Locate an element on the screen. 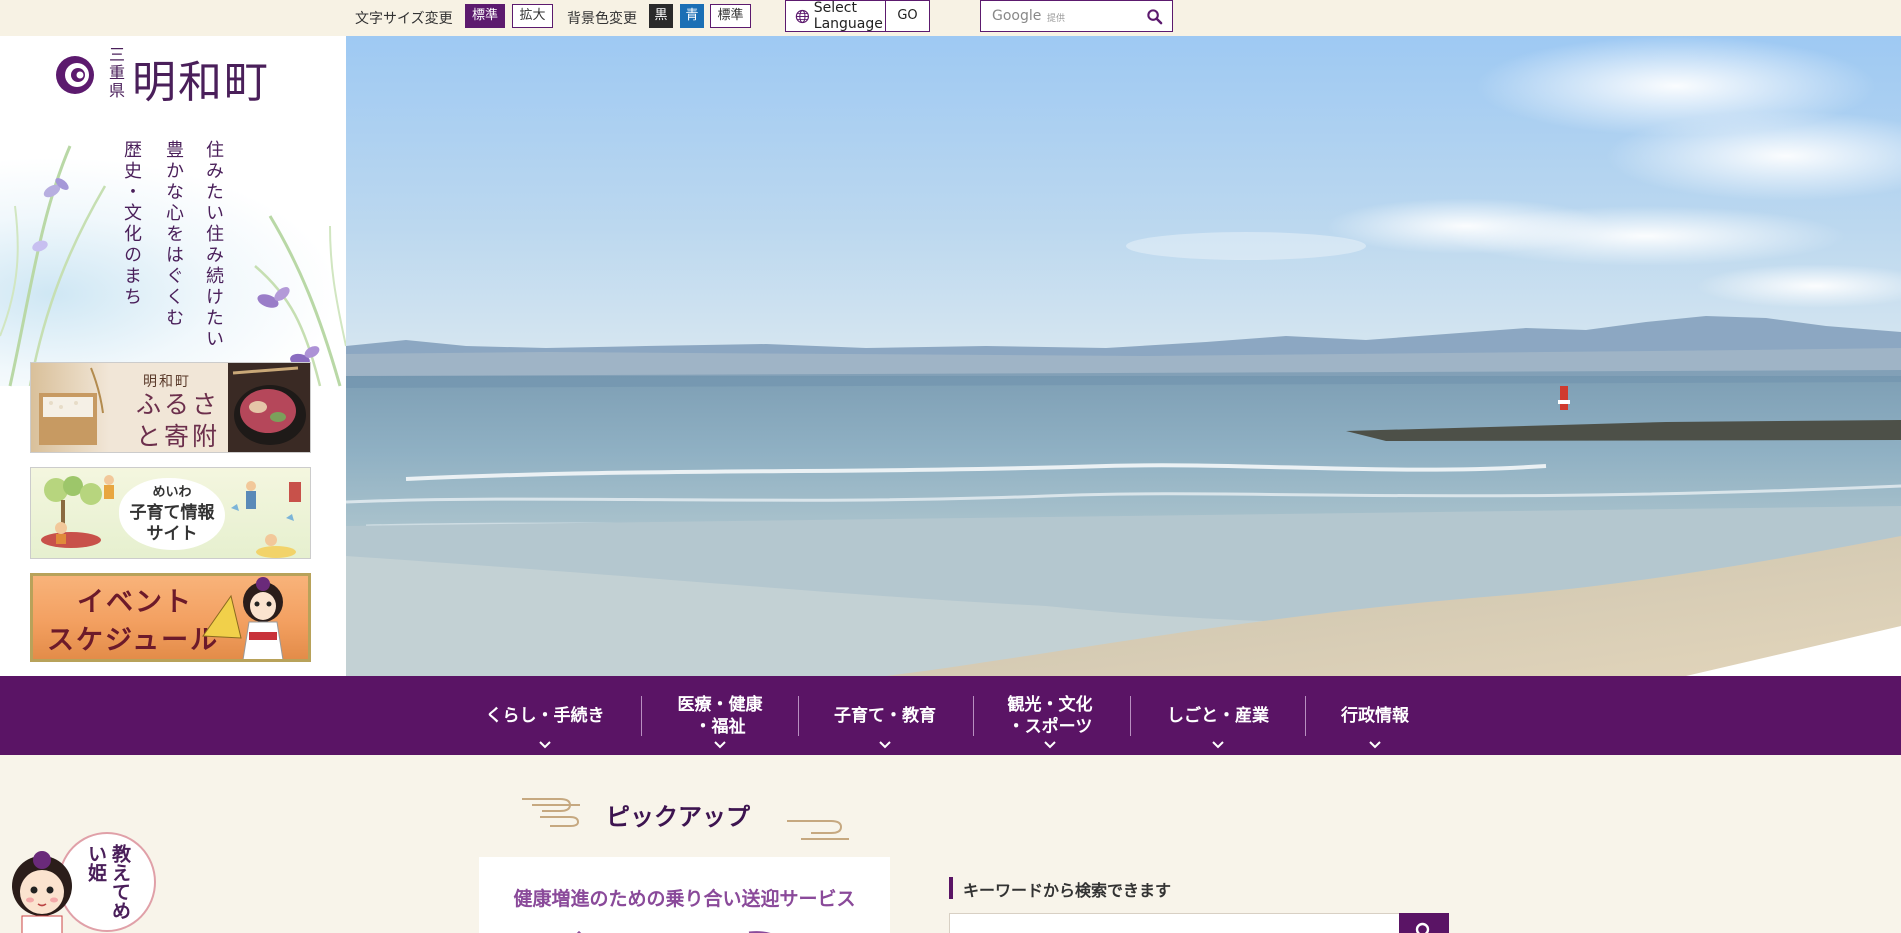 The height and width of the screenshot is (933, 1901). childcare-banner-line2: 子育て情報 is located at coordinates (172, 513).